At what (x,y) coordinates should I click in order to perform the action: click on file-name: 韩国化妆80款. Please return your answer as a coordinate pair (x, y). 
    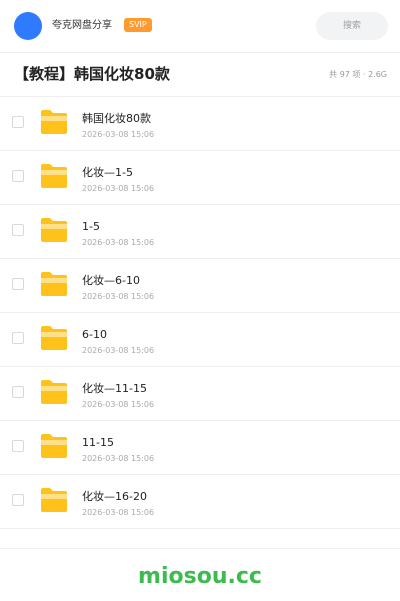
    Looking at the image, I should click on (116, 118).